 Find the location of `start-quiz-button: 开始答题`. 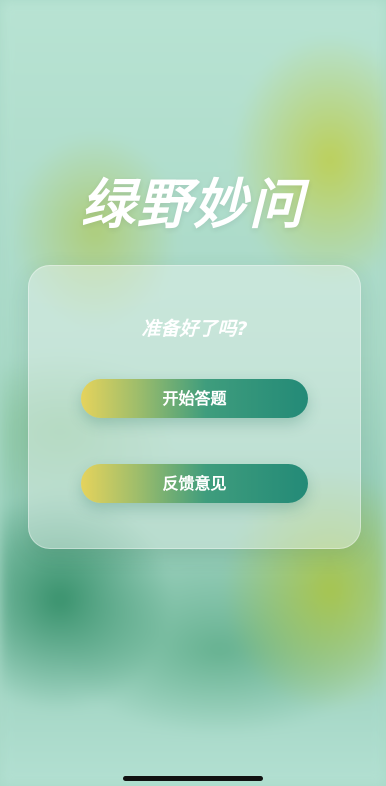

start-quiz-button: 开始答题 is located at coordinates (194, 398).